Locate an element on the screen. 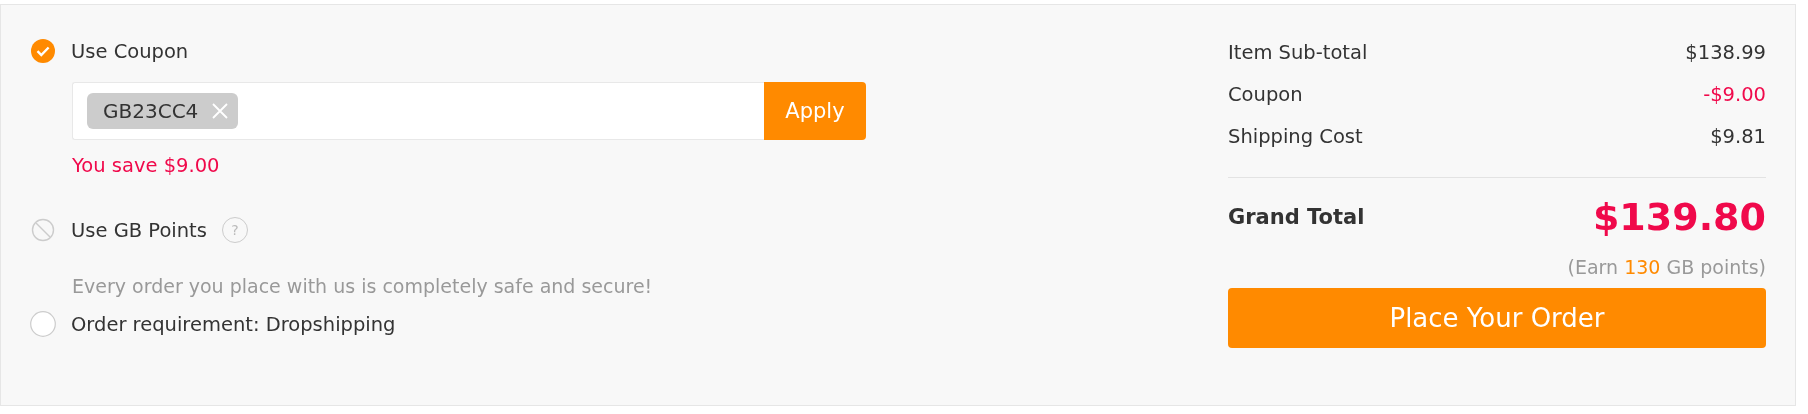 This screenshot has height=414, width=1808. summary-label: Item Sub-total is located at coordinates (1298, 52).